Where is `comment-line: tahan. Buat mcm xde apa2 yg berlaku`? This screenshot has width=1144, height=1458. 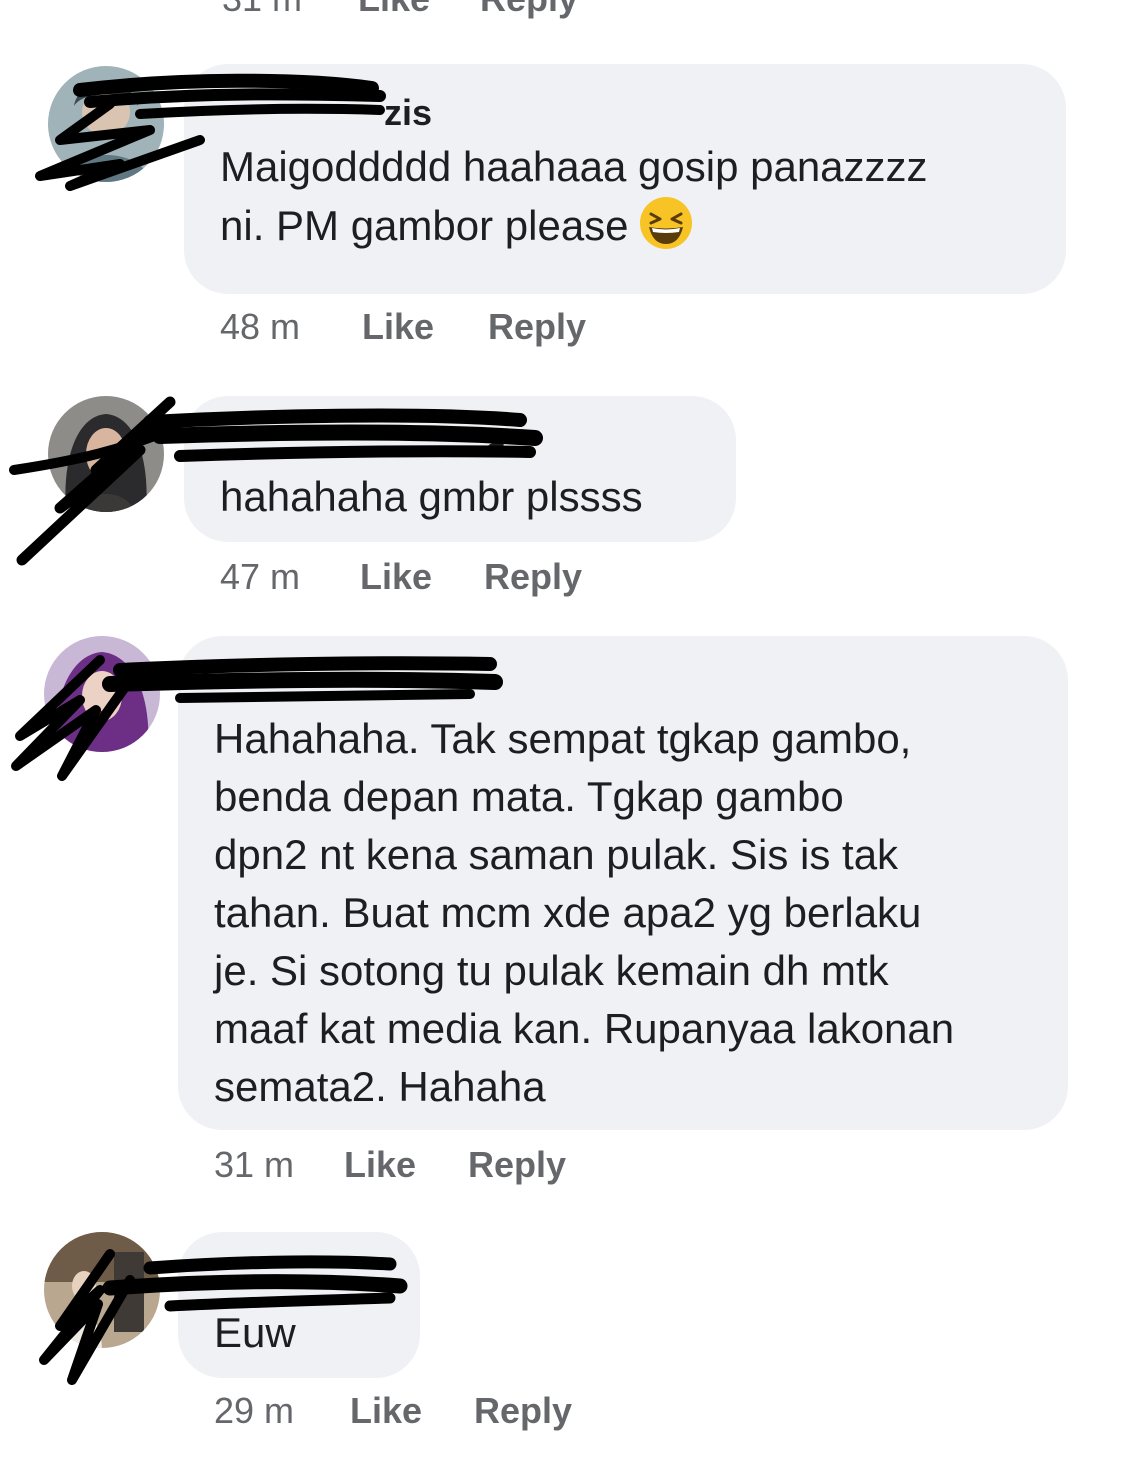
comment-line: tahan. Buat mcm xde apa2 yg berlaku is located at coordinates (568, 912).